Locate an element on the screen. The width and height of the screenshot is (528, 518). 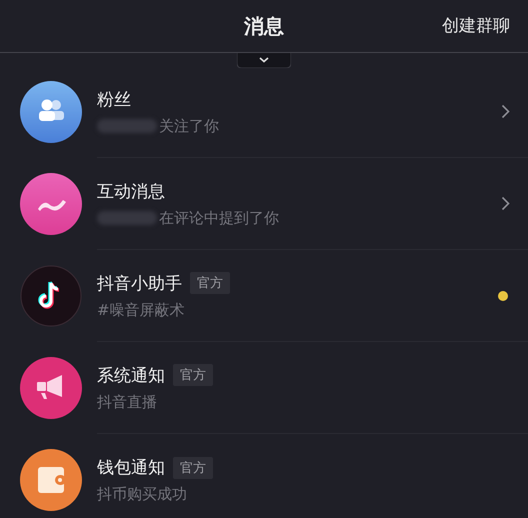
conversation-name: 钱包通知 is located at coordinates (131, 468).